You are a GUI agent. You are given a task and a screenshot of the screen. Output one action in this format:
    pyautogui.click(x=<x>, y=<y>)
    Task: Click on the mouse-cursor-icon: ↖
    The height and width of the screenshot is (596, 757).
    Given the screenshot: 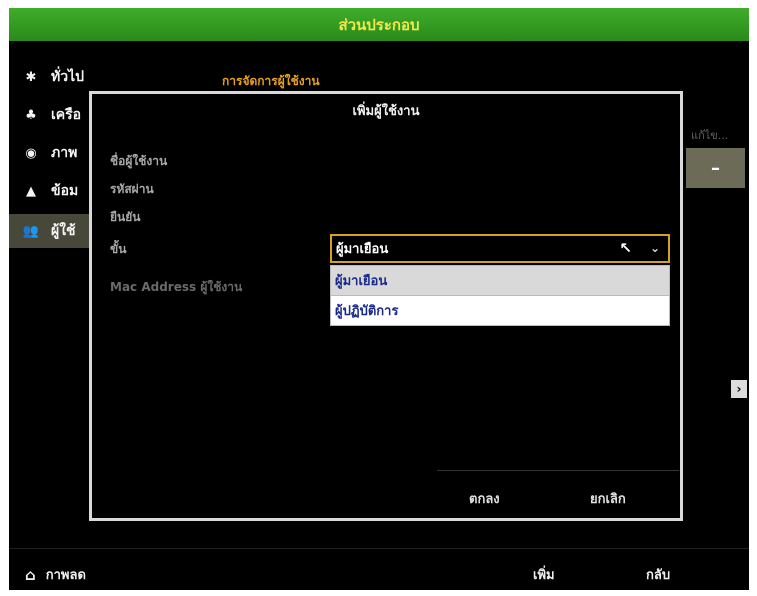 What is the action you would take?
    pyautogui.click(x=625, y=248)
    